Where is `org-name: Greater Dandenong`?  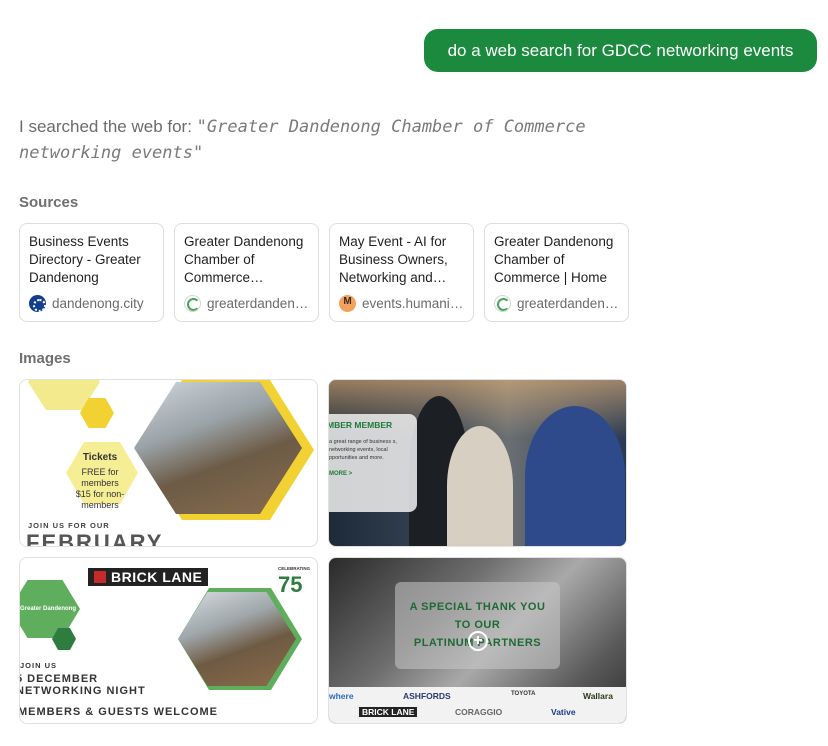
org-name: Greater Dandenong is located at coordinates (48, 609).